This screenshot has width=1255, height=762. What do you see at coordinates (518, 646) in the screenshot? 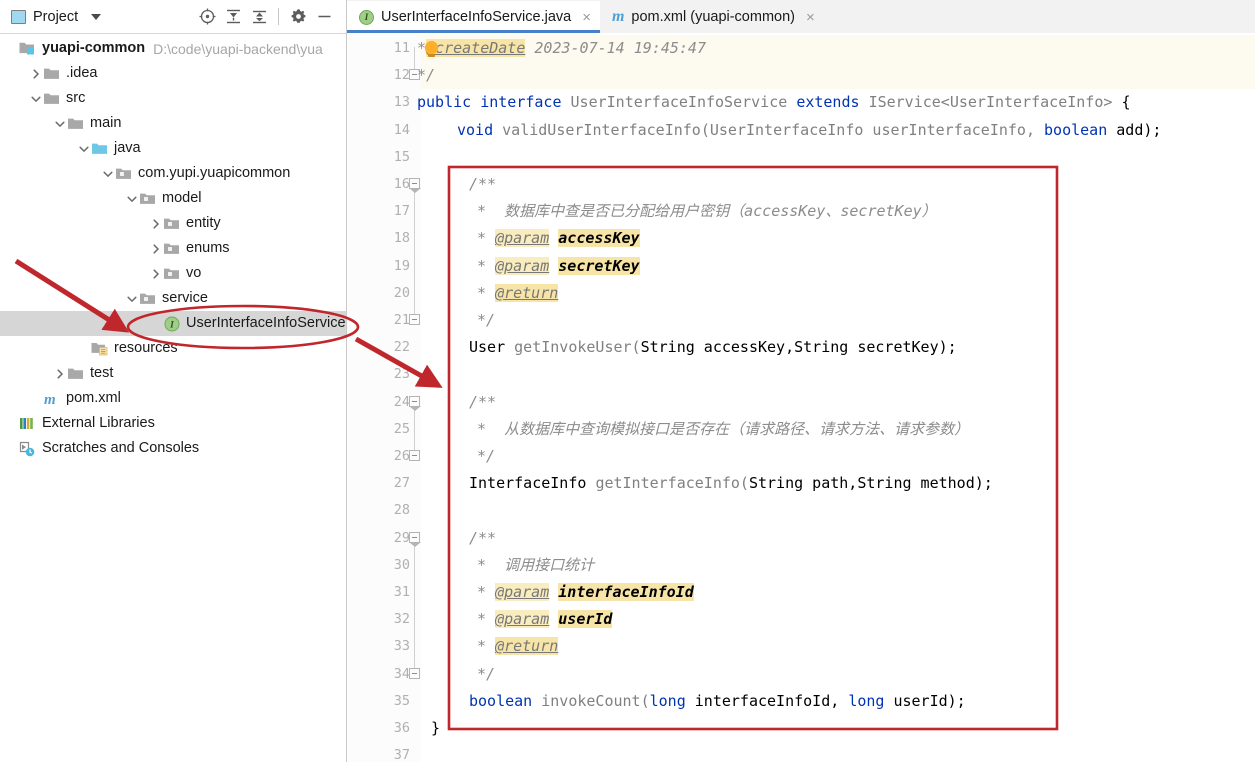
I see `code-line-33: * @return` at bounding box center [518, 646].